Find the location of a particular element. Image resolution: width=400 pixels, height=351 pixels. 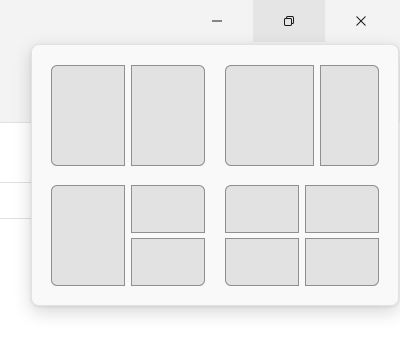

title-bar is located at coordinates (200, 21).